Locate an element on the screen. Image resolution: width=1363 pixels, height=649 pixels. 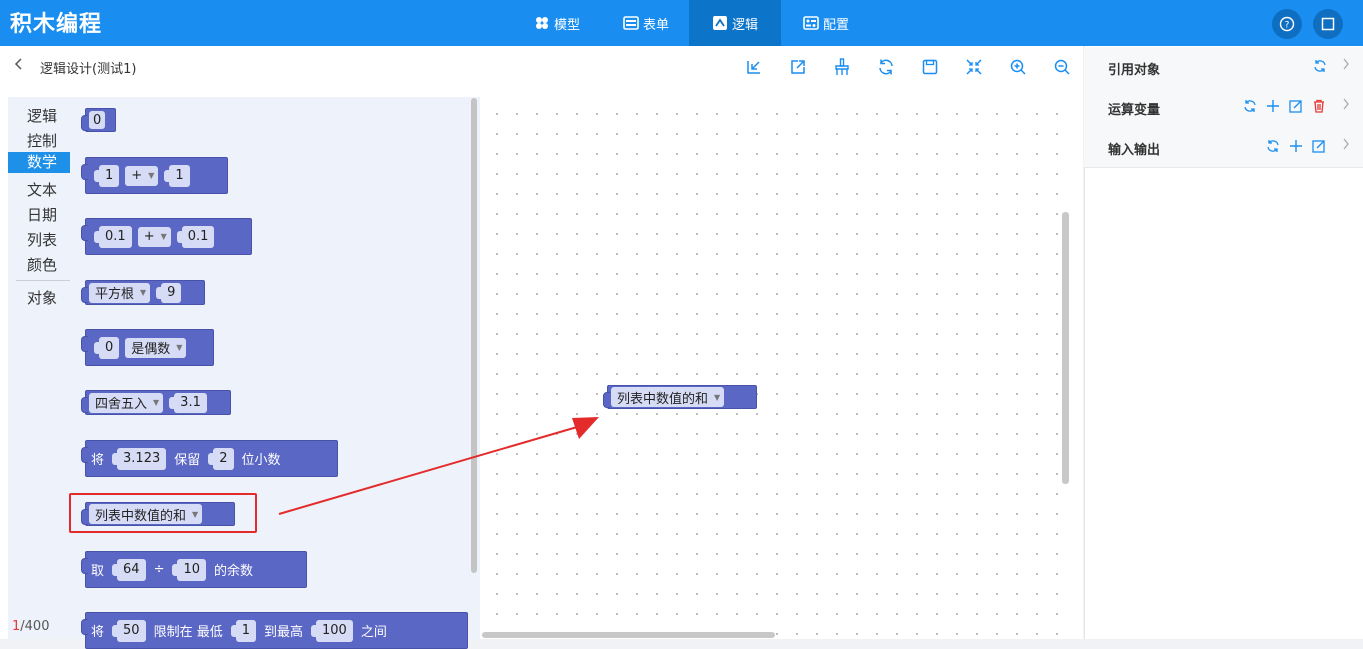
back-icon is located at coordinates (19, 66).